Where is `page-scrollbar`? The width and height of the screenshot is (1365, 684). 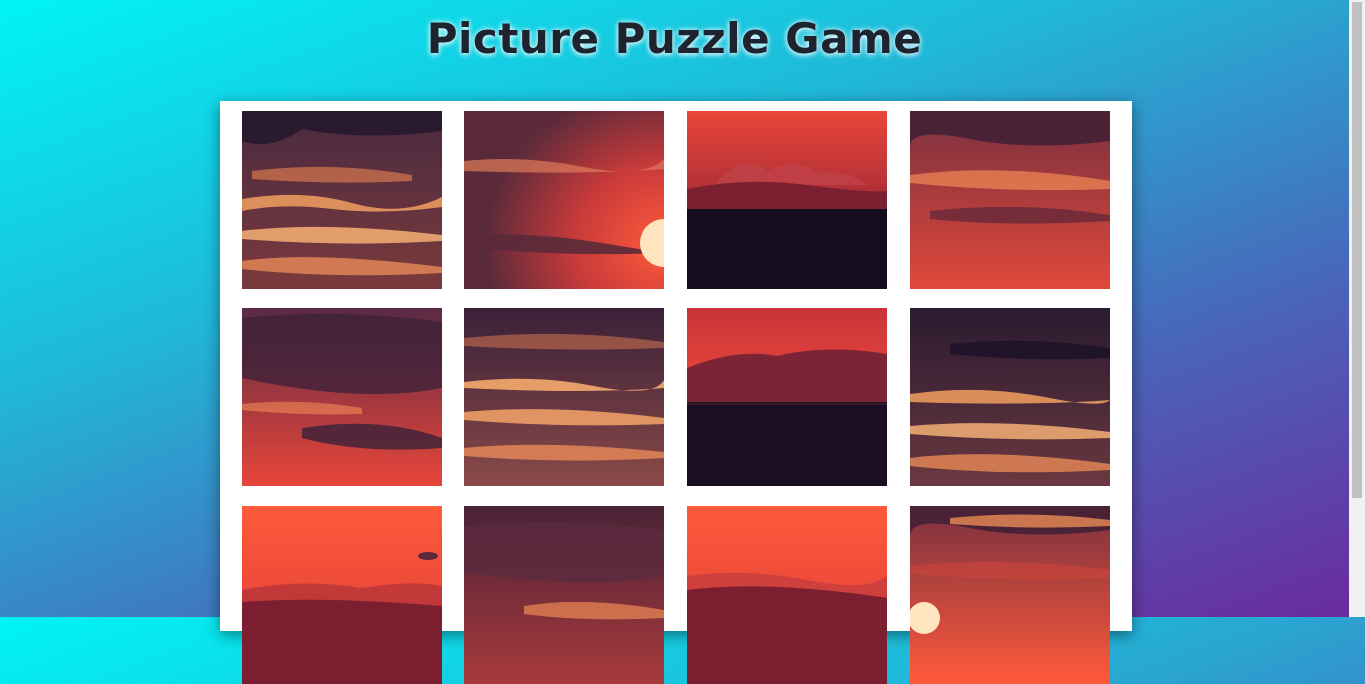
page-scrollbar is located at coordinates (1357, 308).